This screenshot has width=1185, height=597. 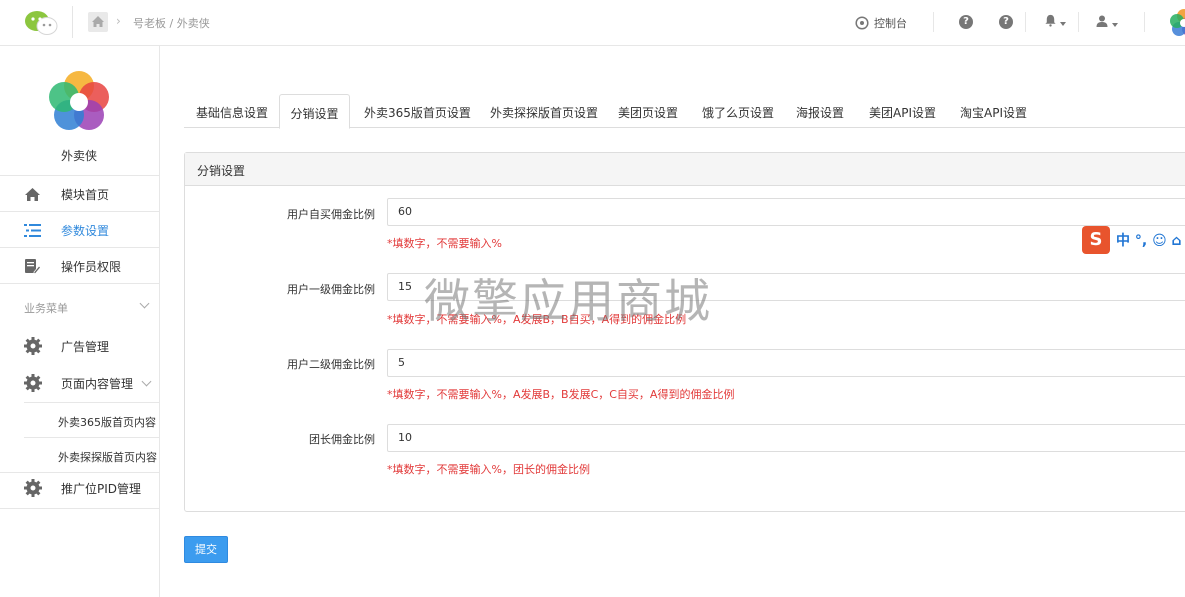 I want to click on tab-365-home: 外卖365版首页设置, so click(x=417, y=111).